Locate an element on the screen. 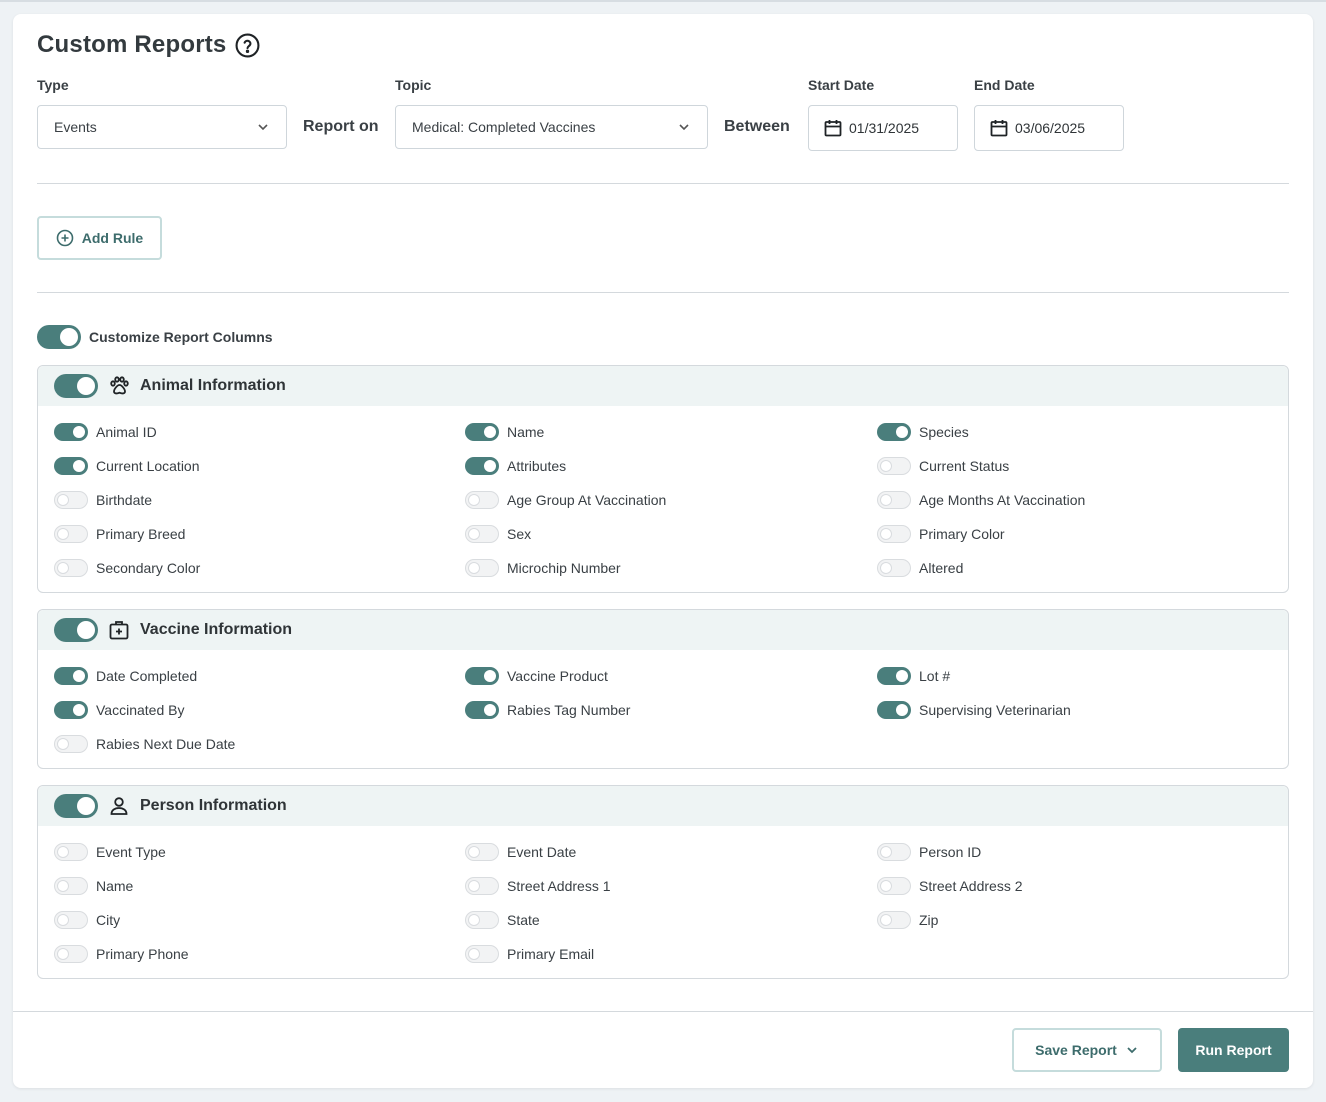 This screenshot has width=1326, height=1102. column-option-sex: Sex is located at coordinates (498, 534).